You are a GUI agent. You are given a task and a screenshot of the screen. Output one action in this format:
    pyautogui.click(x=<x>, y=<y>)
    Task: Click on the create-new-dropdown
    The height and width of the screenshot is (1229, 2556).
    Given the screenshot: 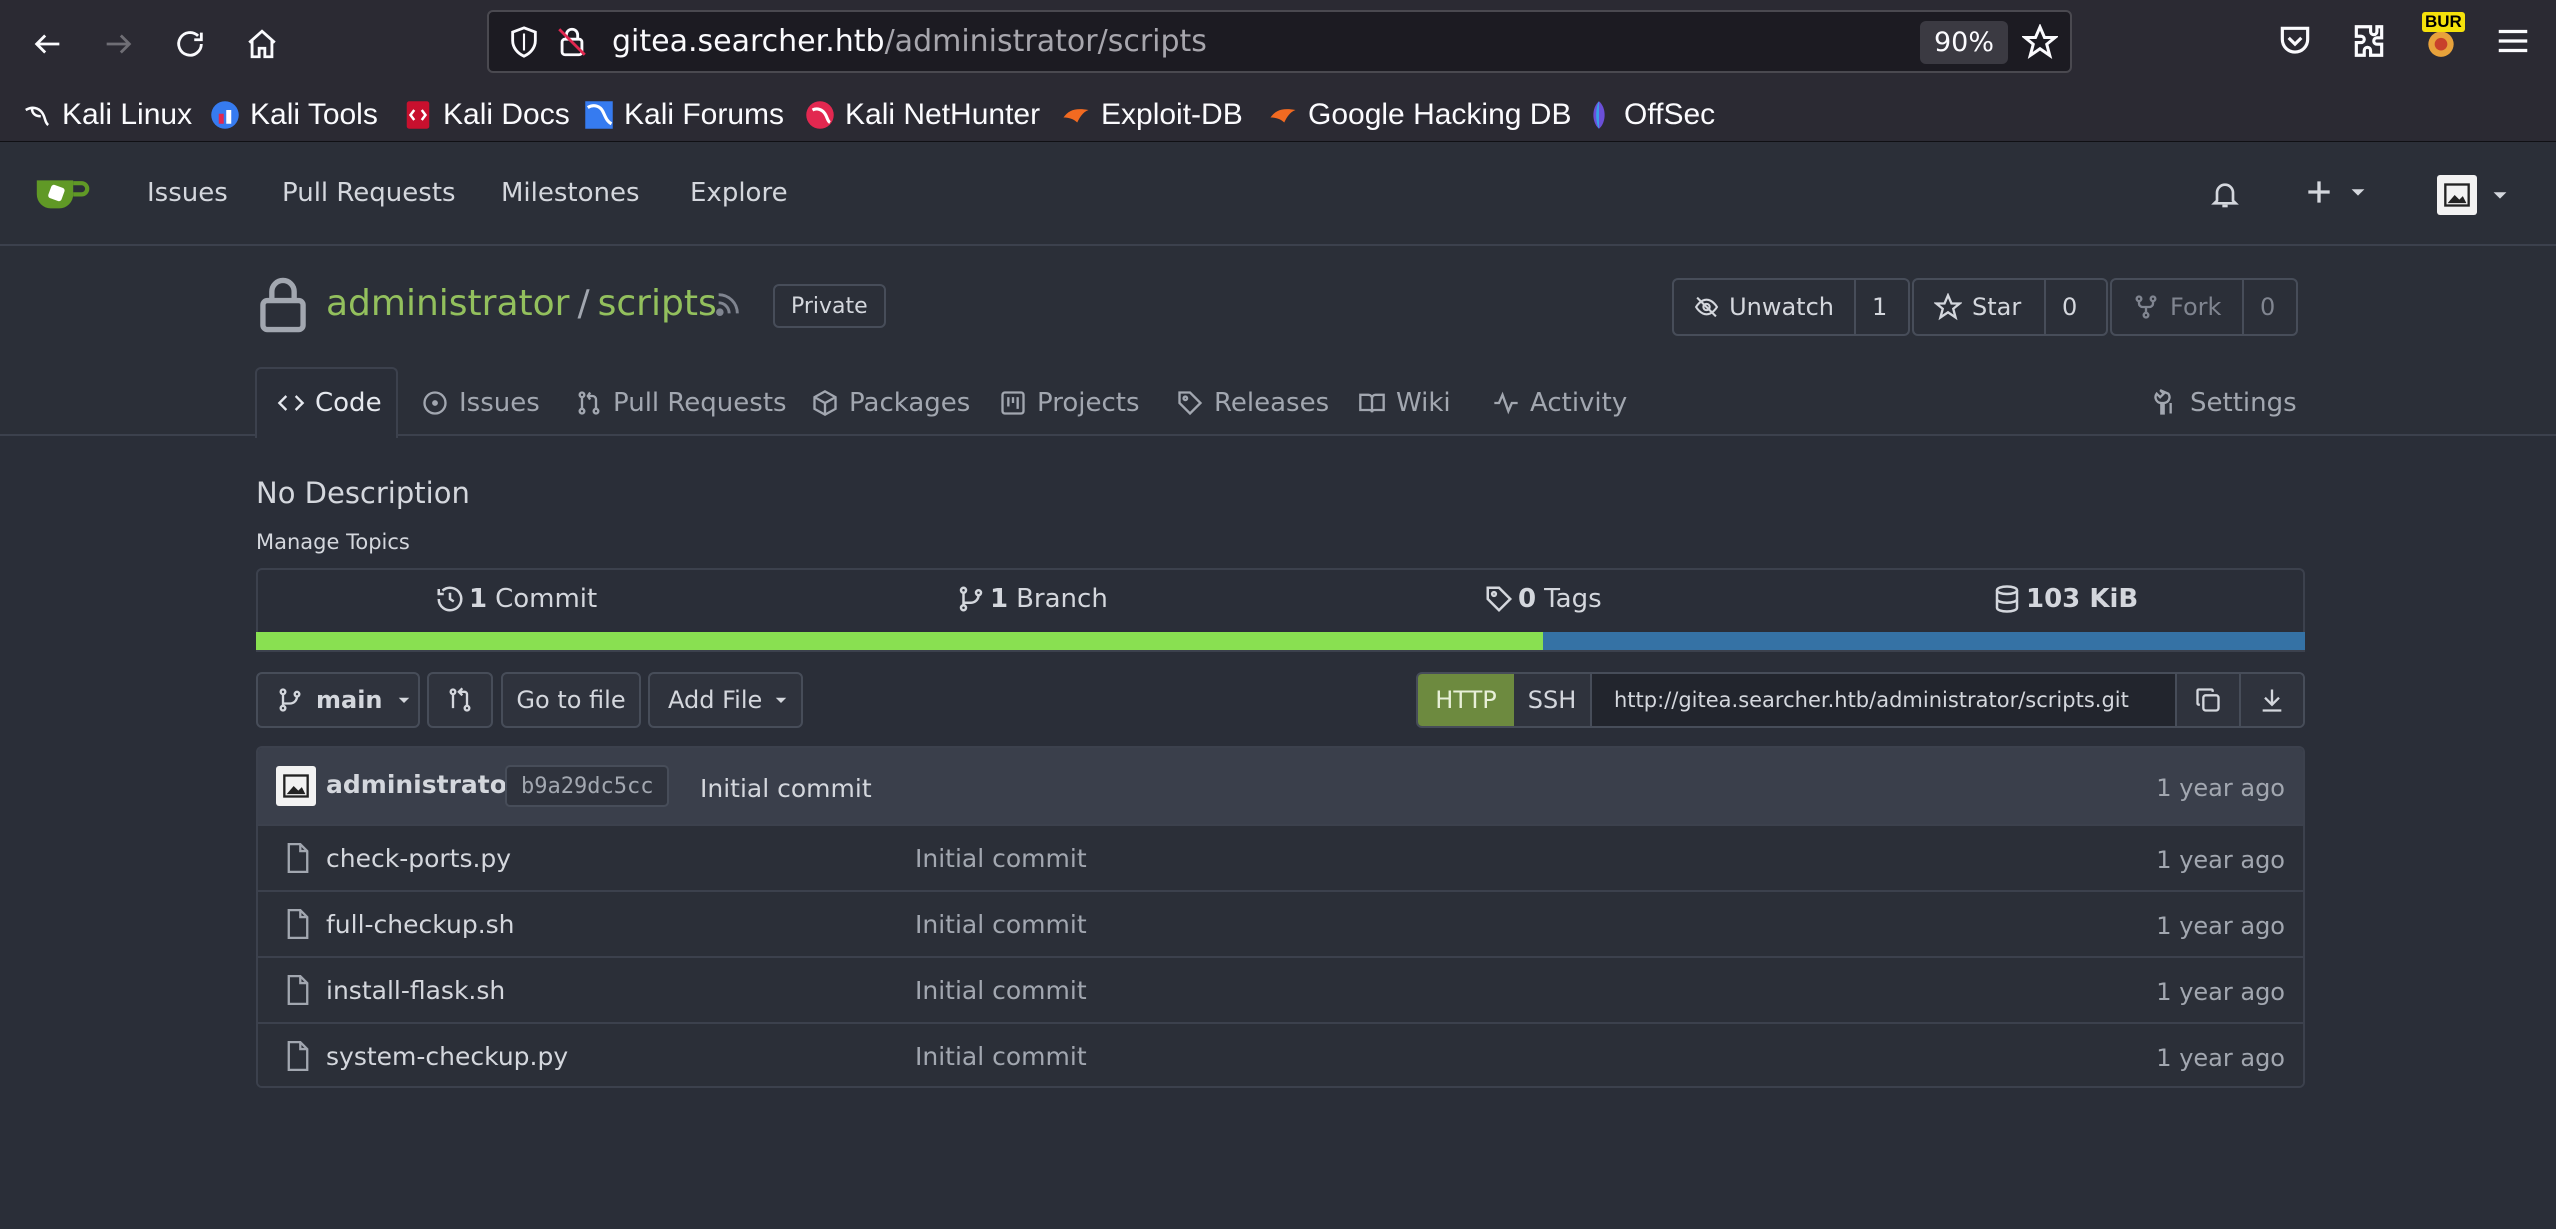 What is the action you would take?
    pyautogui.click(x=2336, y=192)
    